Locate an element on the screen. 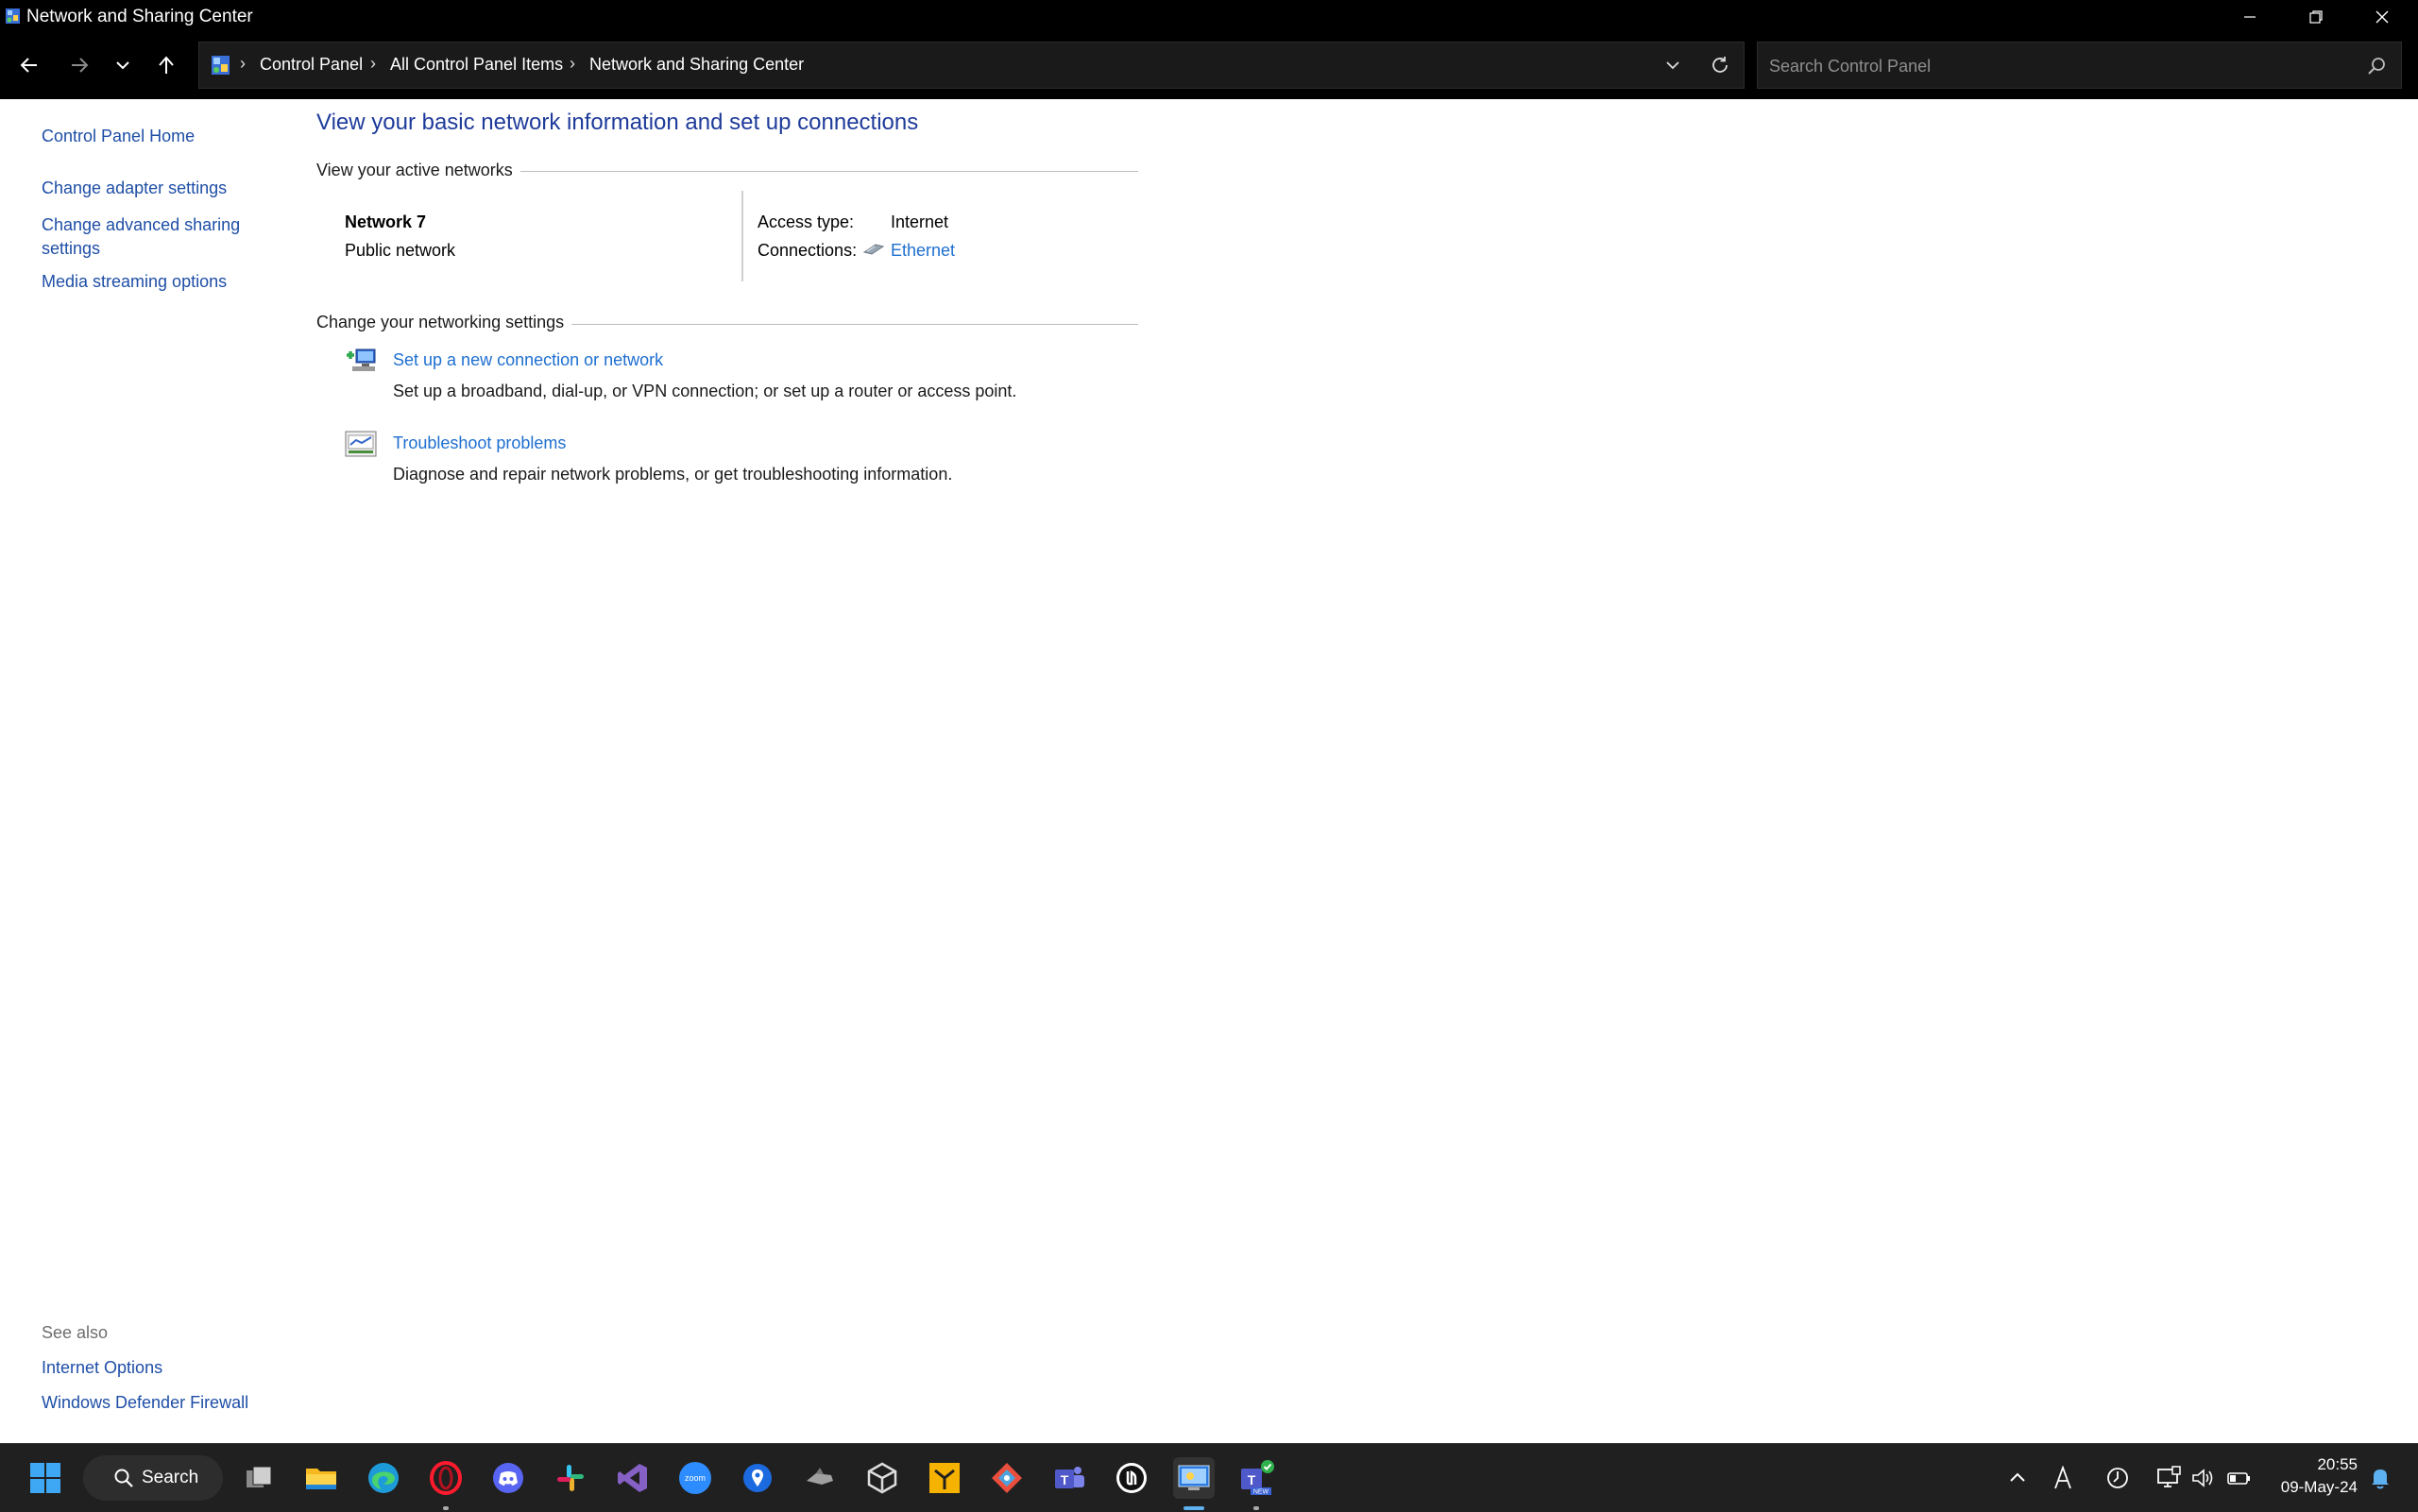 The image size is (2418, 1512). network-tray-button is located at coordinates (2169, 1478).